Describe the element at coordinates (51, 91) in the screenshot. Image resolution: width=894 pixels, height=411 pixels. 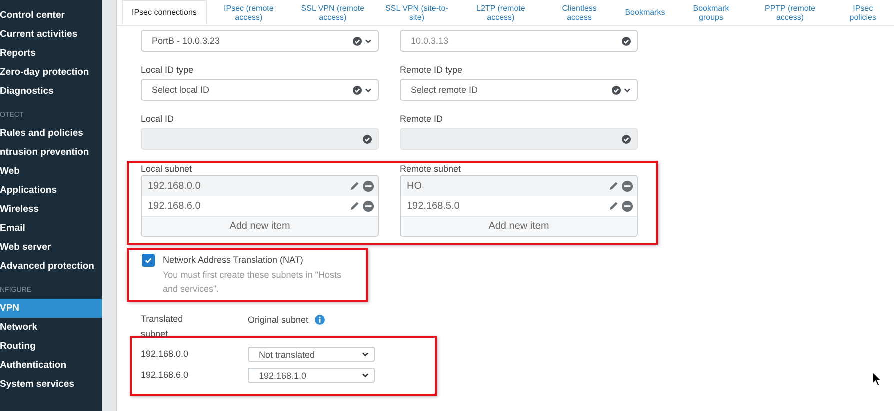
I see `sidebar-item: Diagnostics` at that location.